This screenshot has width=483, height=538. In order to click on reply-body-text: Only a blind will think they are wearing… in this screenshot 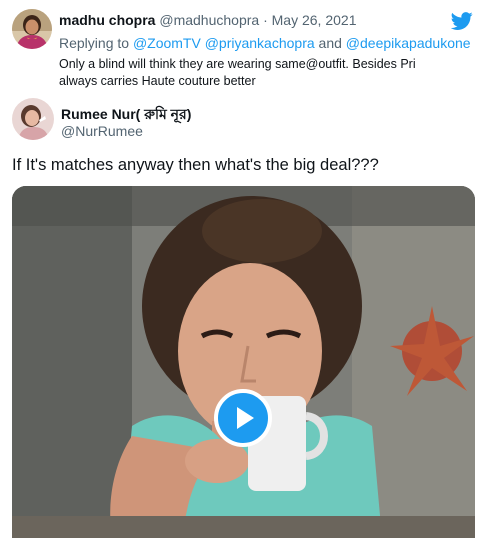, I will do `click(237, 72)`.